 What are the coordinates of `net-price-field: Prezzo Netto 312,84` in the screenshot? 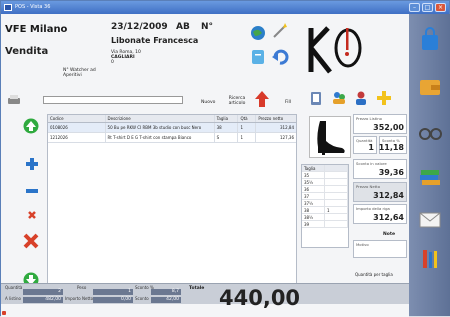 It's located at (380, 192).